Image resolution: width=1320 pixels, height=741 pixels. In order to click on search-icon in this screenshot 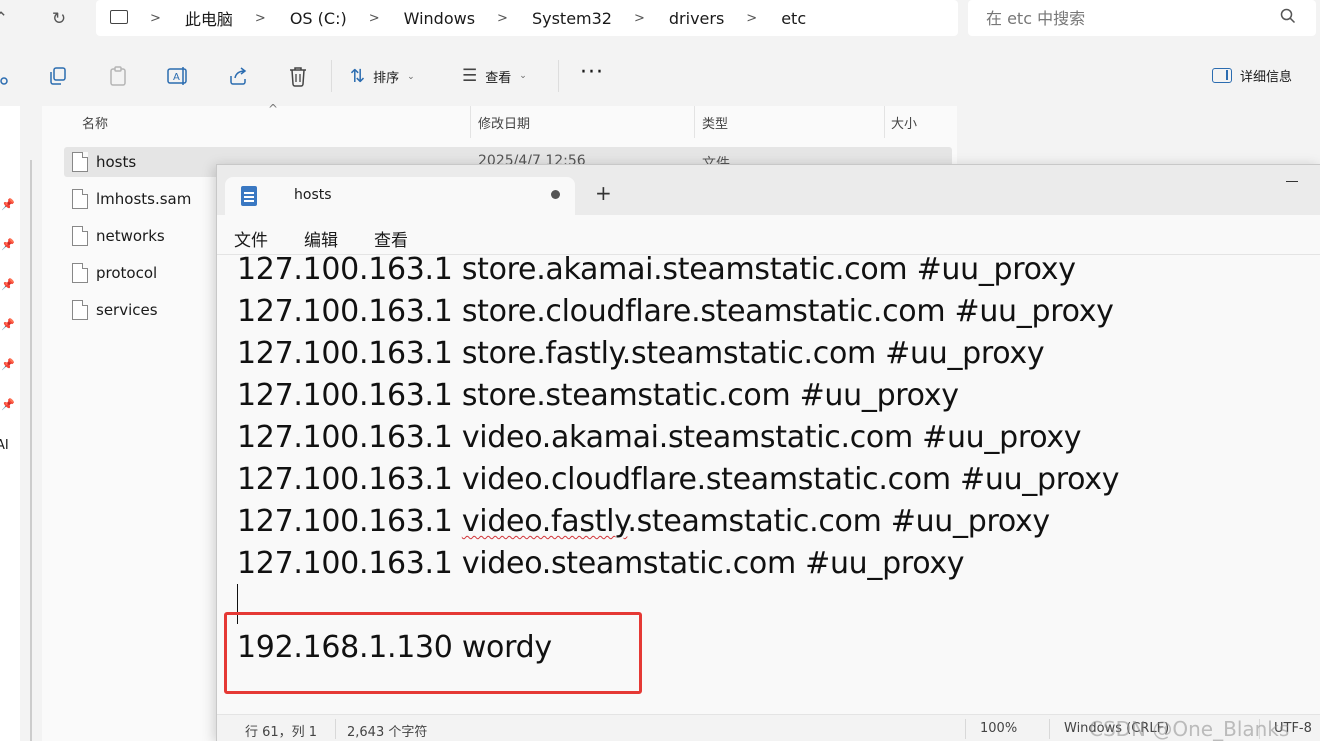, I will do `click(1288, 18)`.